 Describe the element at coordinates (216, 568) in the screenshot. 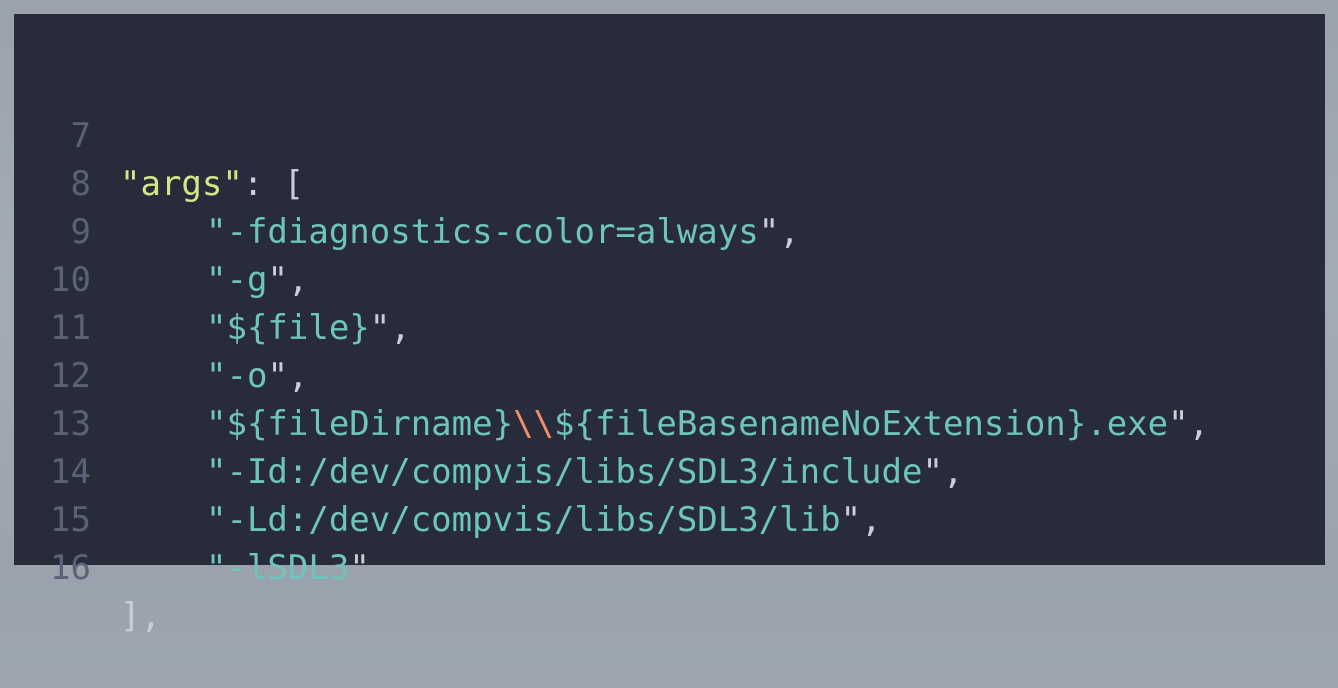

I see `string-open-quote: "` at that location.